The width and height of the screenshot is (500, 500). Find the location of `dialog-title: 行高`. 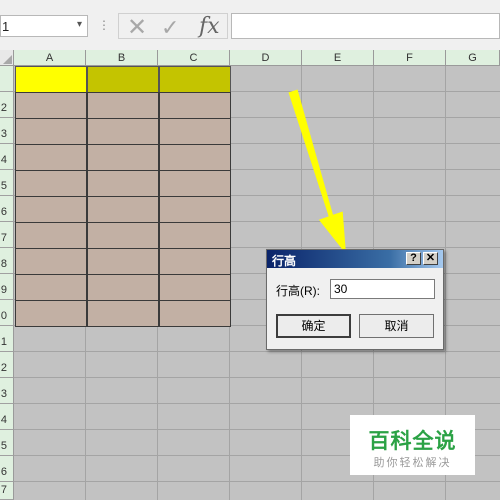

dialog-title: 行高 is located at coordinates (284, 261).